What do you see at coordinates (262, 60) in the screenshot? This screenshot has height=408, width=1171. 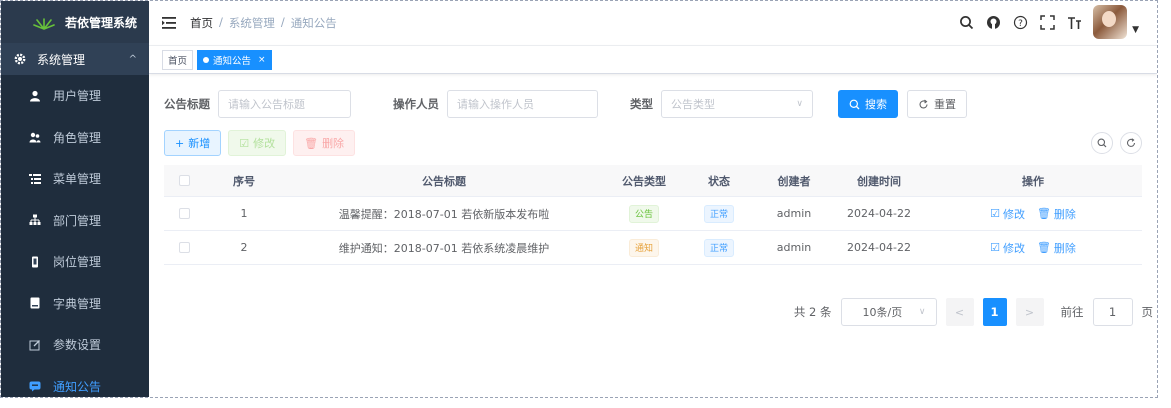 I see `close-icon: ×` at bounding box center [262, 60].